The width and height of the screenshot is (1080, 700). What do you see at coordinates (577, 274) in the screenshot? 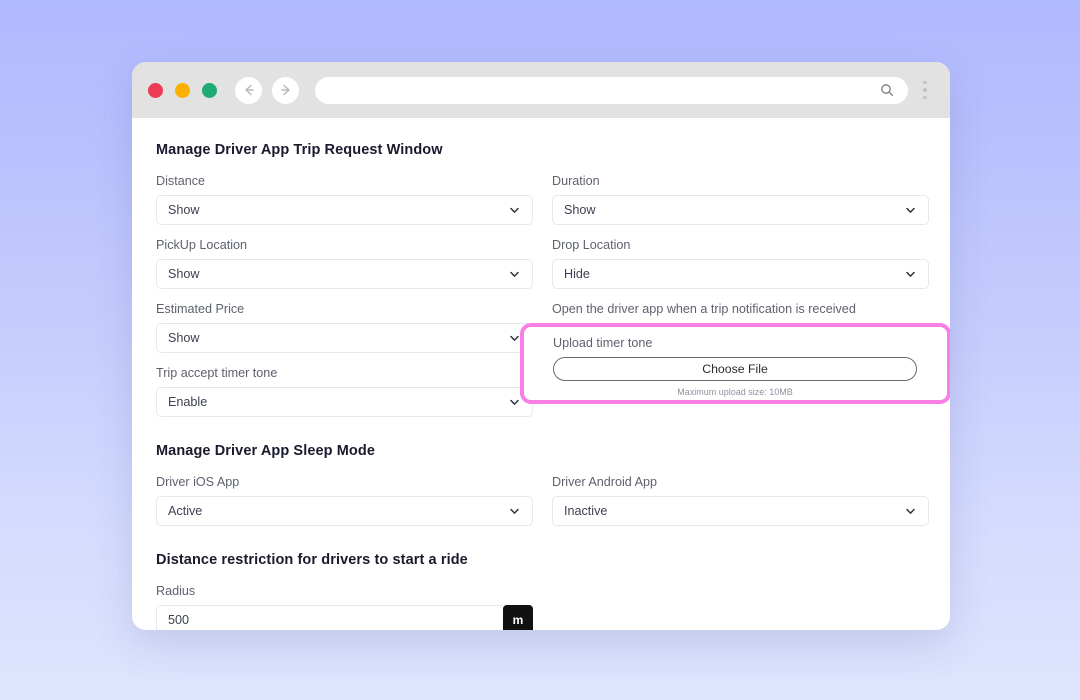
I see `select-drop-location-value: Hide` at bounding box center [577, 274].